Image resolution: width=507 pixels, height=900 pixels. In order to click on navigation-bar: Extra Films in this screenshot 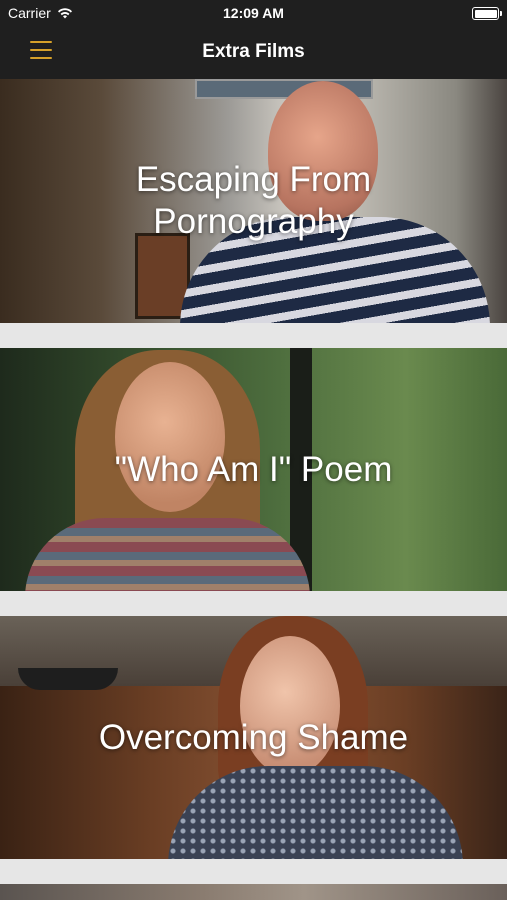, I will do `click(253, 53)`.